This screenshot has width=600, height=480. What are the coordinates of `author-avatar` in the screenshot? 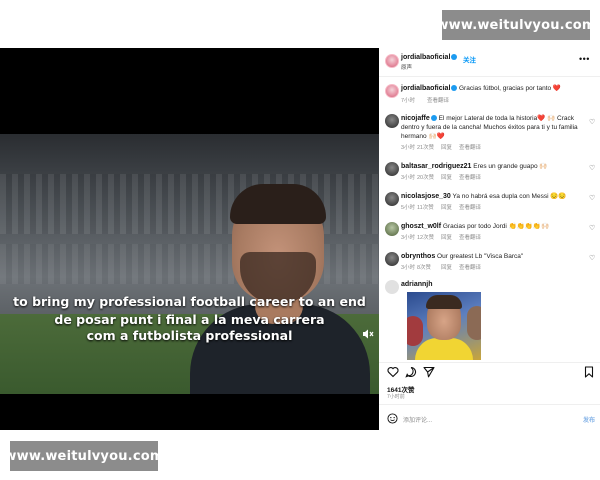 It's located at (392, 61).